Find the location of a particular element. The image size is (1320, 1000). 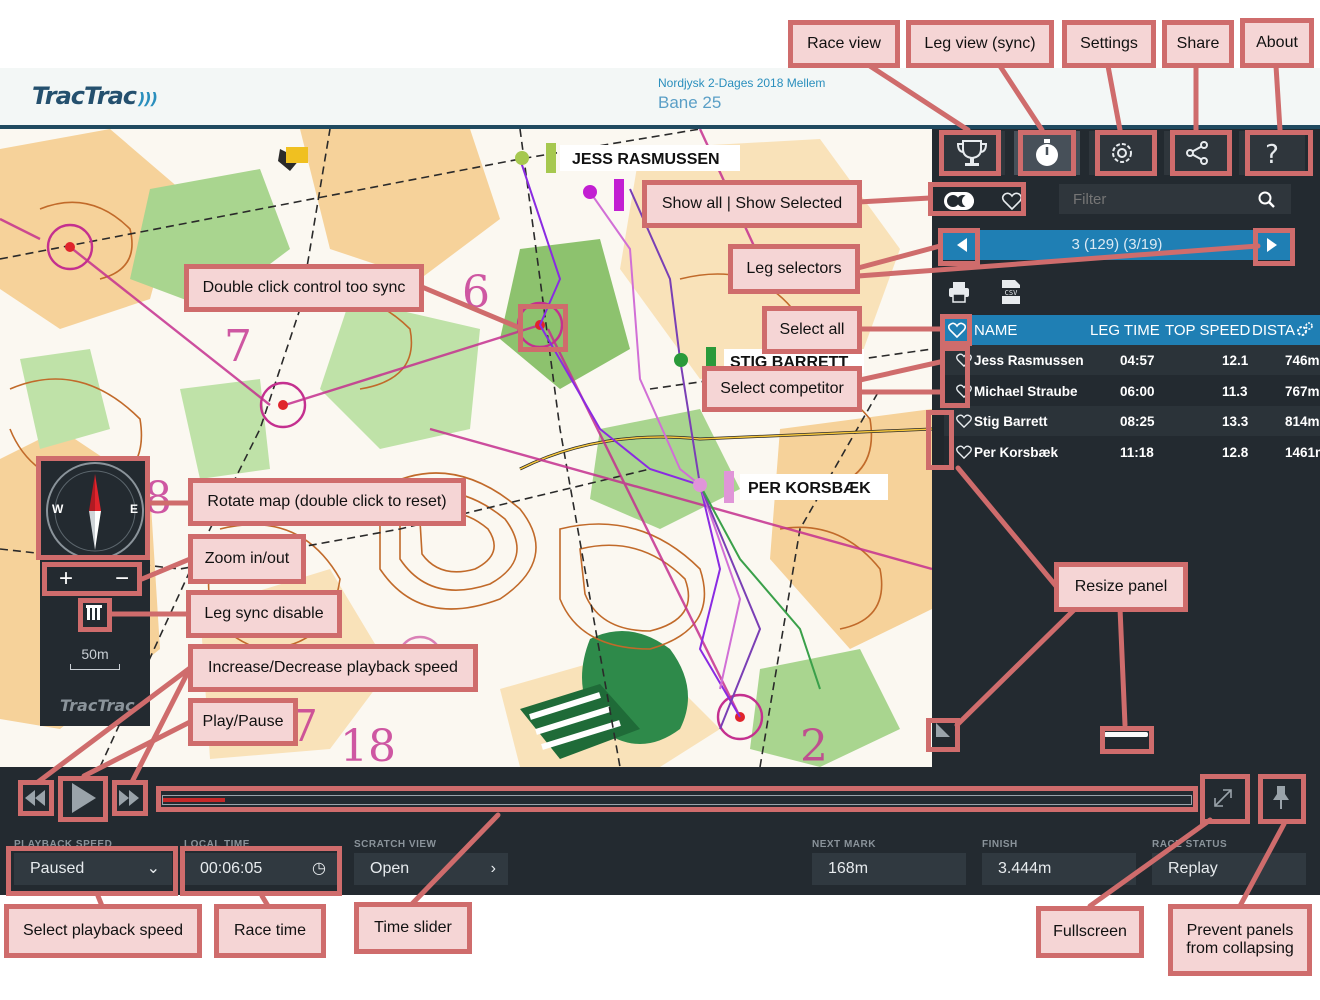

callout-time-slider: Time slider is located at coordinates (413, 928).